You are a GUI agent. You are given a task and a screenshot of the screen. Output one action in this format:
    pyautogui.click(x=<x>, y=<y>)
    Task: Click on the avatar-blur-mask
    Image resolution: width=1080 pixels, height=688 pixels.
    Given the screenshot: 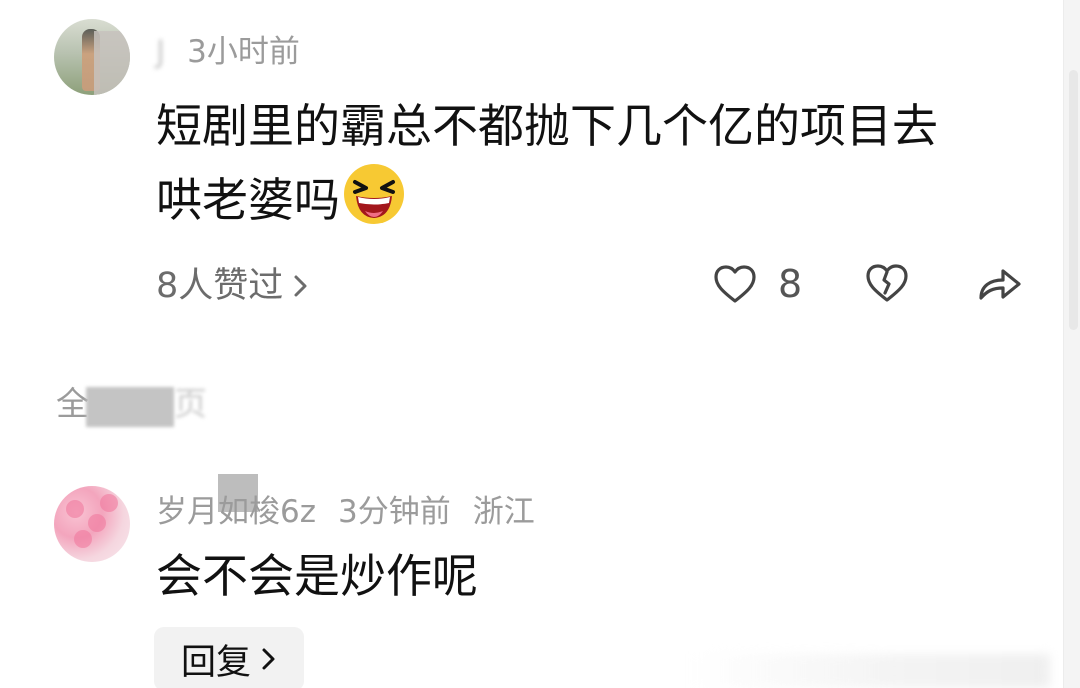 What is the action you would take?
    pyautogui.click(x=112, y=63)
    